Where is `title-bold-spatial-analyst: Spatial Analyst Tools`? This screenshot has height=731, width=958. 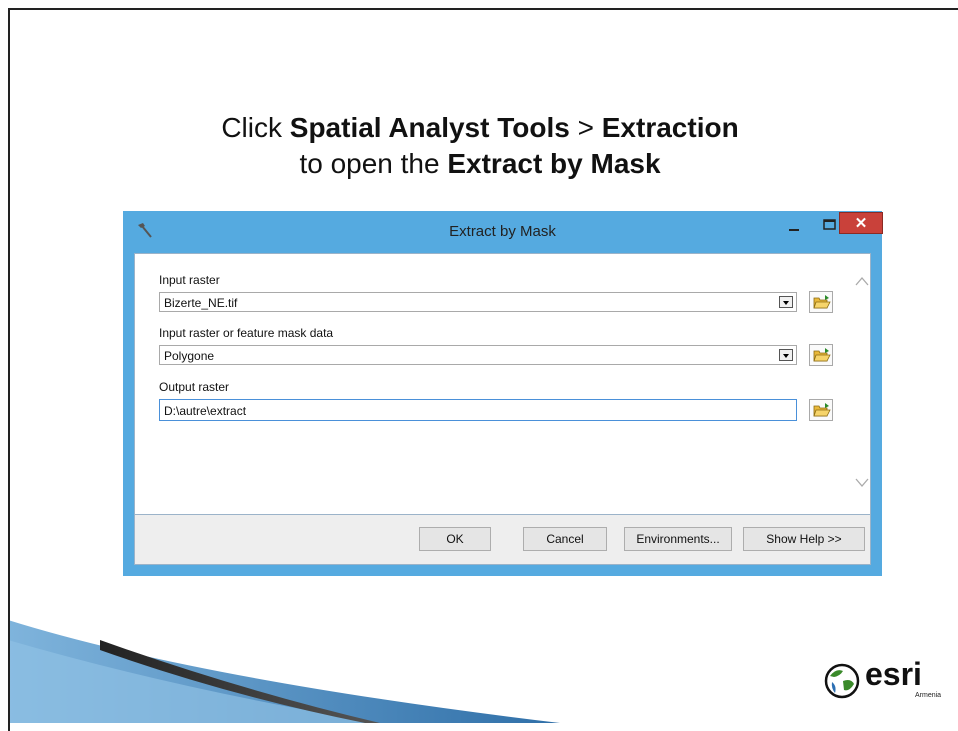 title-bold-spatial-analyst: Spatial Analyst Tools is located at coordinates (429, 127).